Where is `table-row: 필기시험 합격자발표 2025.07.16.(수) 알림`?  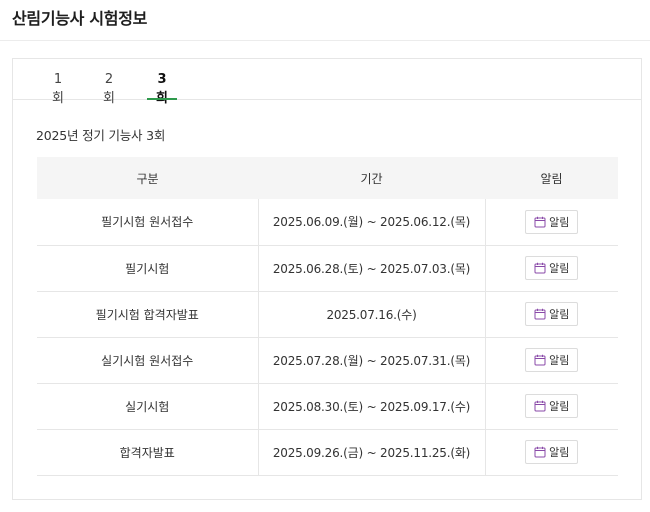
table-row: 필기시험 합격자발표 2025.07.16.(수) 알림 is located at coordinates (327, 314).